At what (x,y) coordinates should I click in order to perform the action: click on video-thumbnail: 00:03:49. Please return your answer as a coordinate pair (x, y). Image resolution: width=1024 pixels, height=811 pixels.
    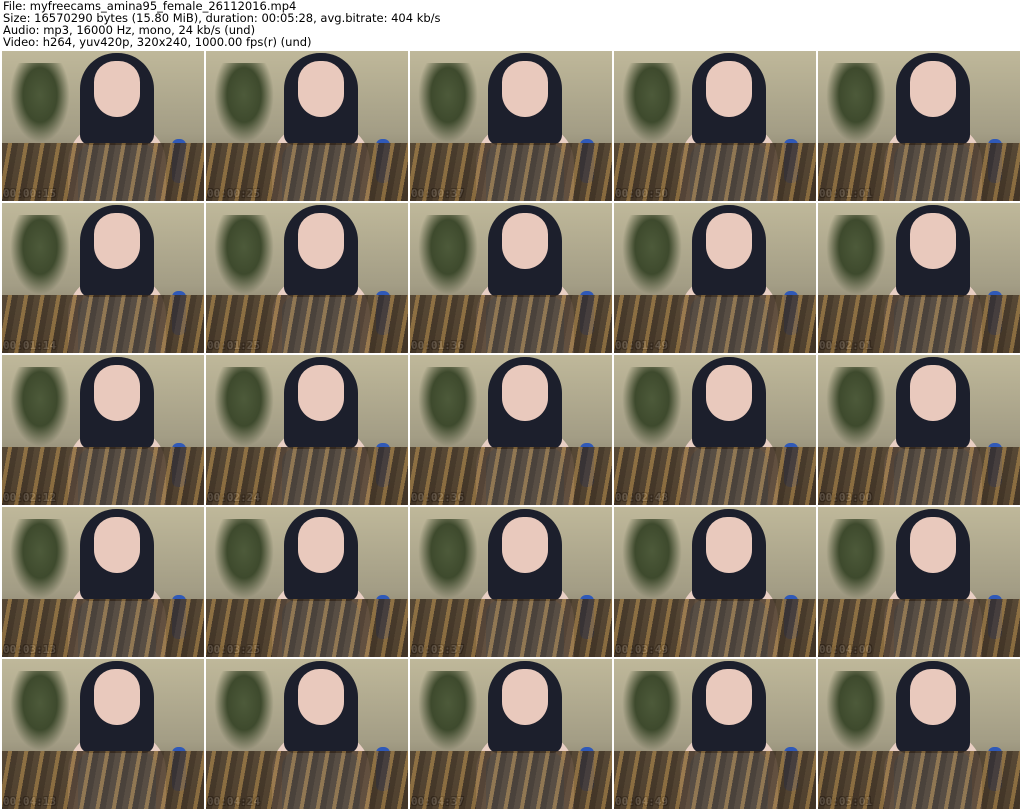
    Looking at the image, I should click on (715, 582).